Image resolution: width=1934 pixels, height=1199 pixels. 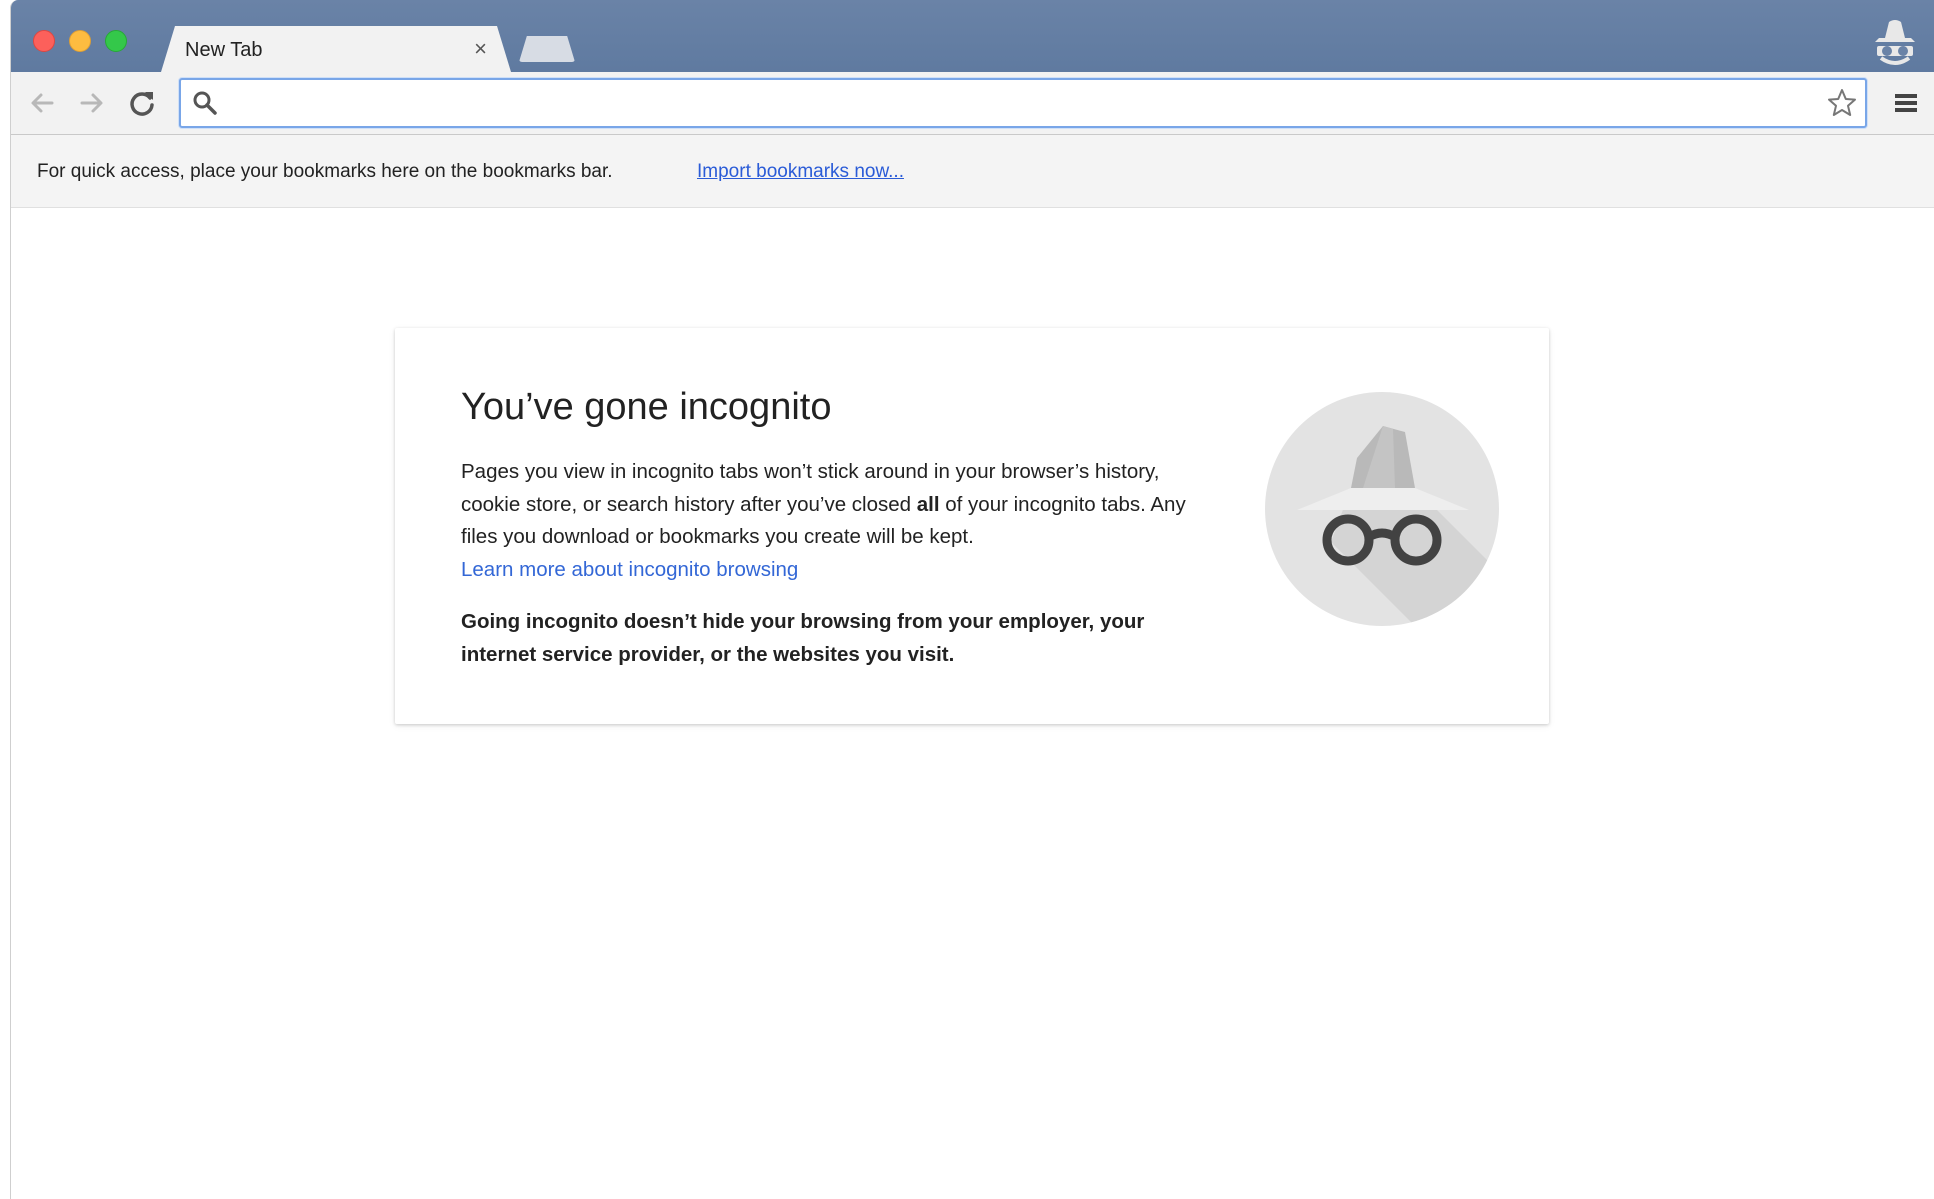 I want to click on address-bar, so click(x=1023, y=103).